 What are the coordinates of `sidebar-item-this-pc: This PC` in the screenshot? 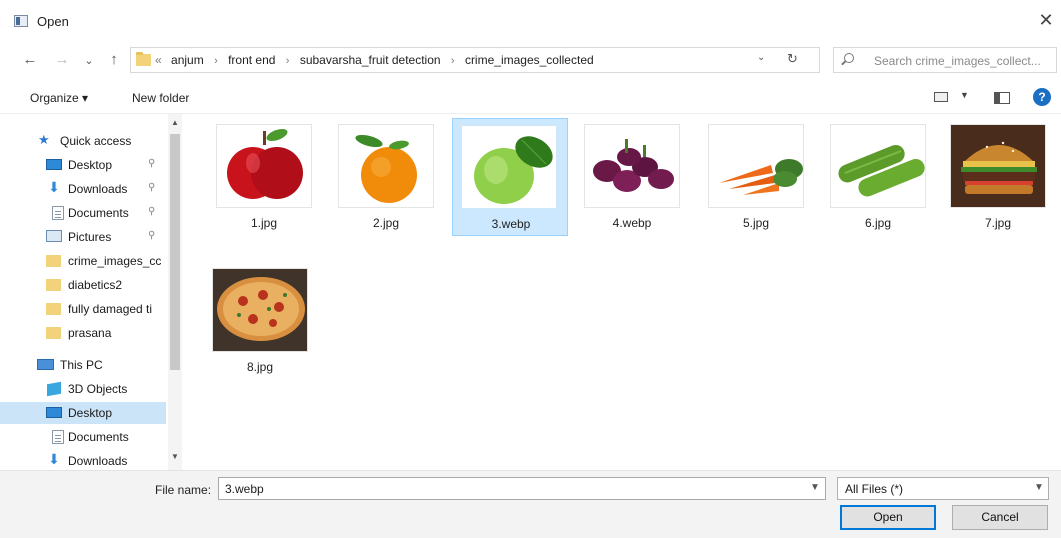 It's located at (83, 365).